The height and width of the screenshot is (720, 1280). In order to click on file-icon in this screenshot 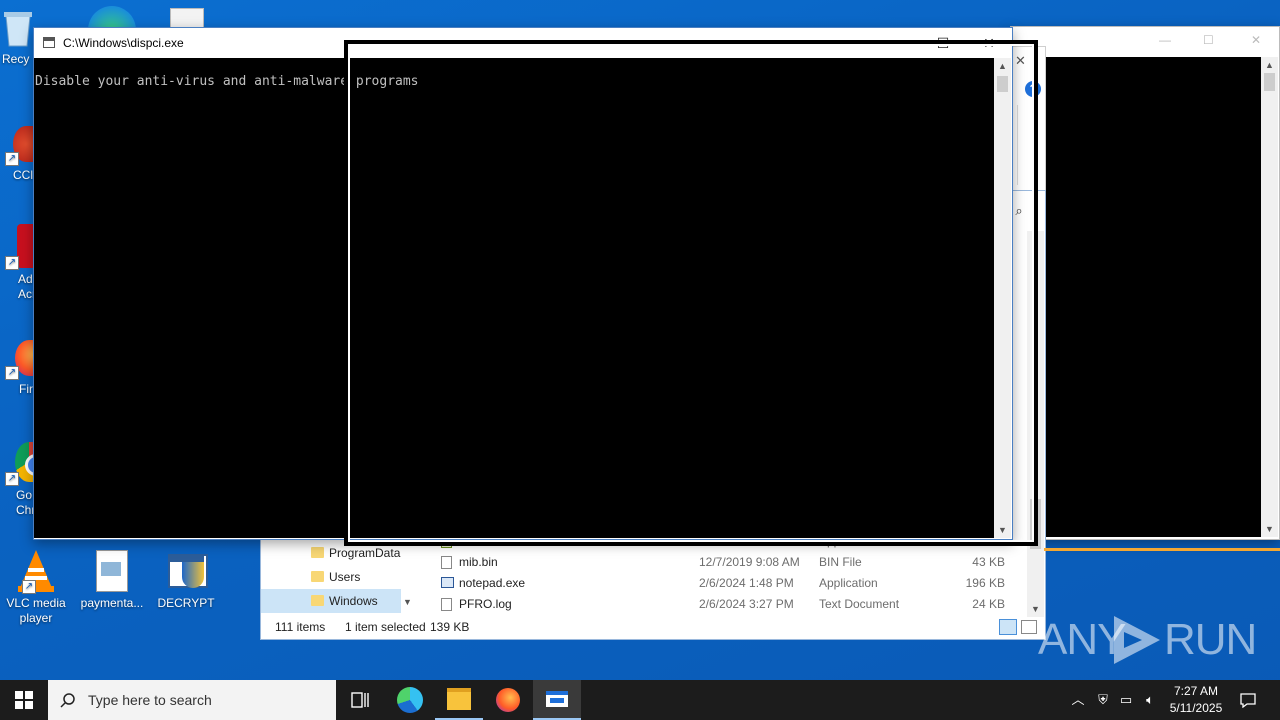, I will do `click(446, 562)`.